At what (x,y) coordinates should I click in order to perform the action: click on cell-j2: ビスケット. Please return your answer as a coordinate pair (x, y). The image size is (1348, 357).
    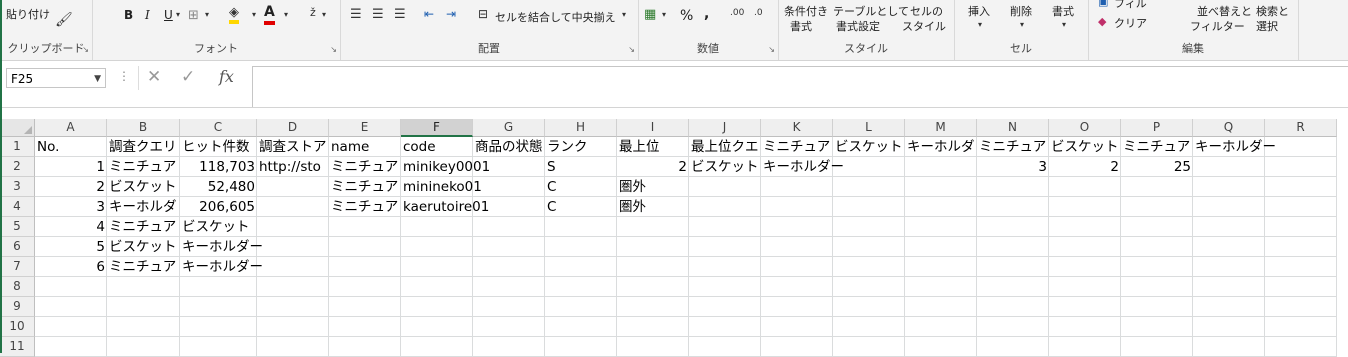
    Looking at the image, I should click on (725, 167).